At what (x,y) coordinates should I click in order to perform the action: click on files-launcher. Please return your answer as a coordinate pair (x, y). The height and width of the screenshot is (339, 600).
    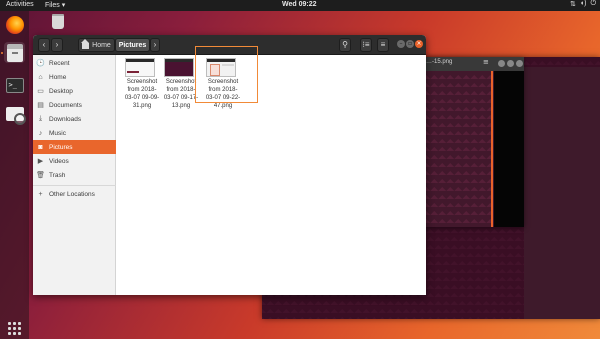
    Looking at the image, I should click on (14, 52).